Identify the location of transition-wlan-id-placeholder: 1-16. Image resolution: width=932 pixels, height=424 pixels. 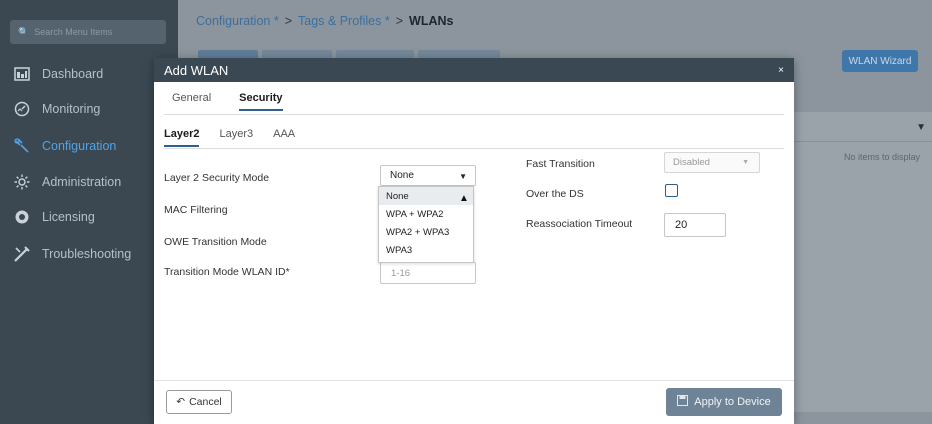
(401, 273).